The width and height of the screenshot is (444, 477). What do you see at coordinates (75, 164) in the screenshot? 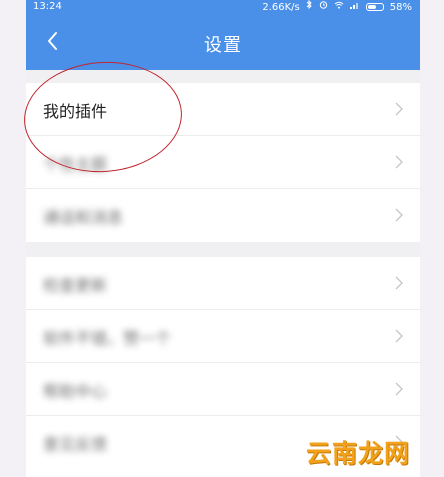
I see `settings-item-label: 个性主题` at bounding box center [75, 164].